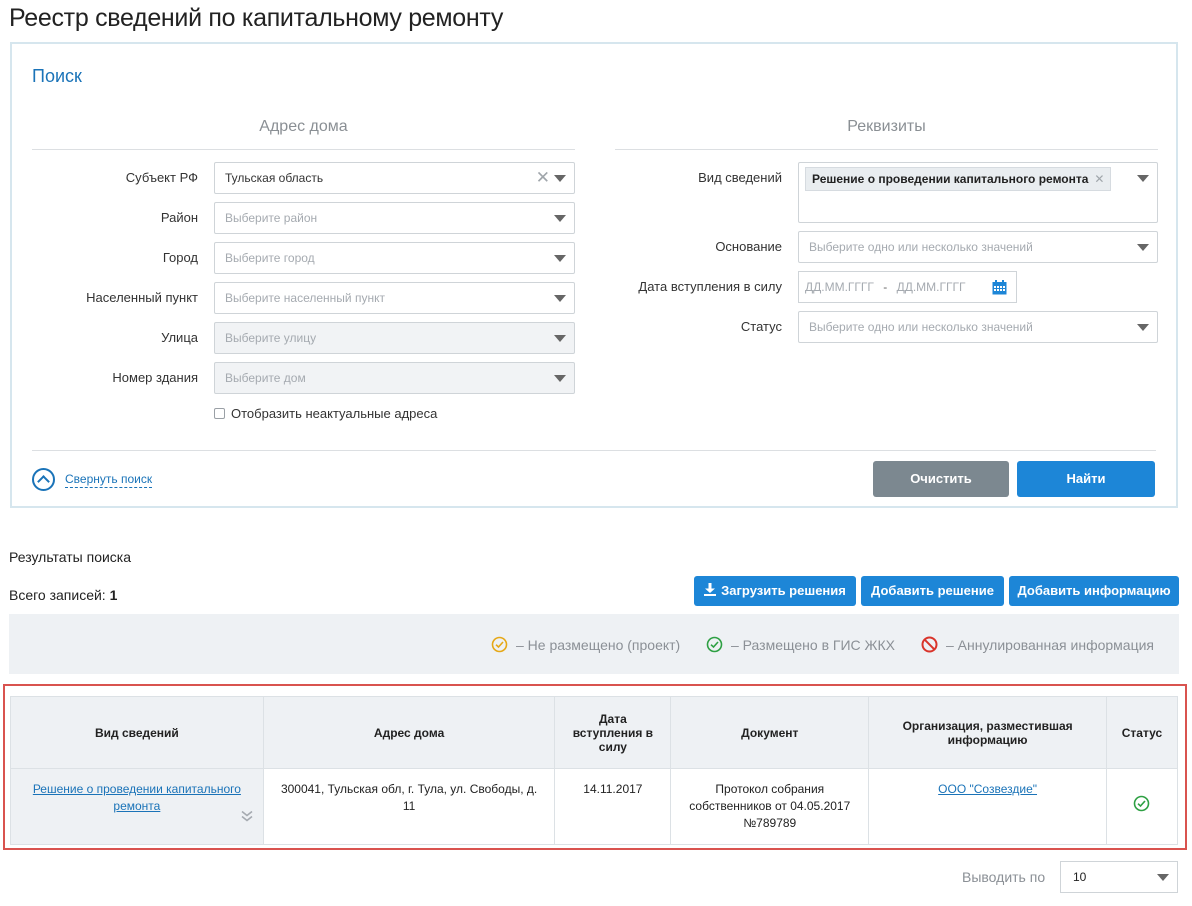  What do you see at coordinates (57, 595) in the screenshot?
I see `total-label: Всего записей:` at bounding box center [57, 595].